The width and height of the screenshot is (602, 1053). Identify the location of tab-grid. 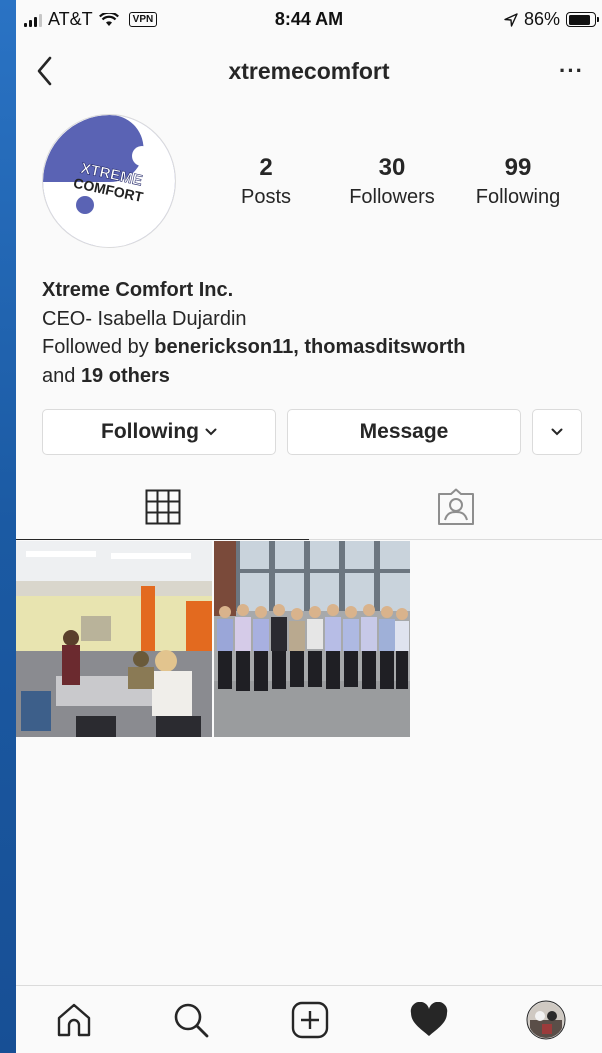
(162, 507).